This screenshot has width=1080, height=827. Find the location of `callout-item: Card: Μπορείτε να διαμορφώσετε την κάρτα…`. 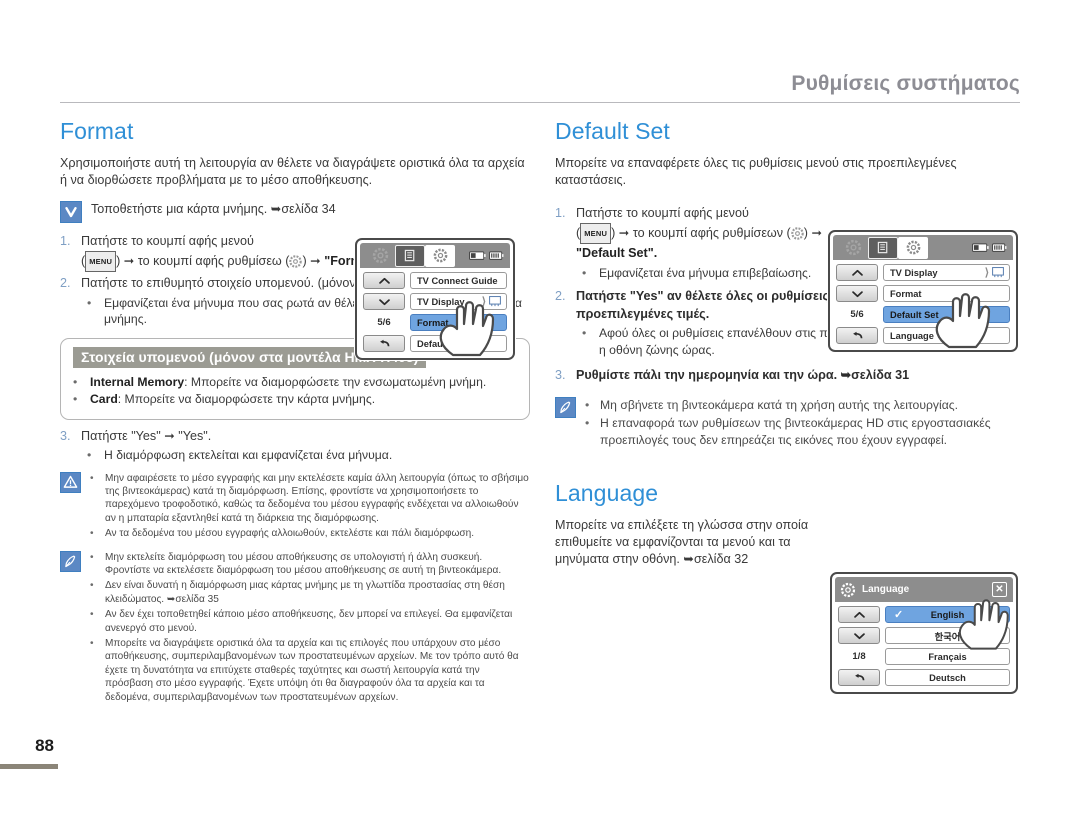

callout-item: Card: Μπορείτε να διαμορφώσετε την κάρτα… is located at coordinates (295, 399).